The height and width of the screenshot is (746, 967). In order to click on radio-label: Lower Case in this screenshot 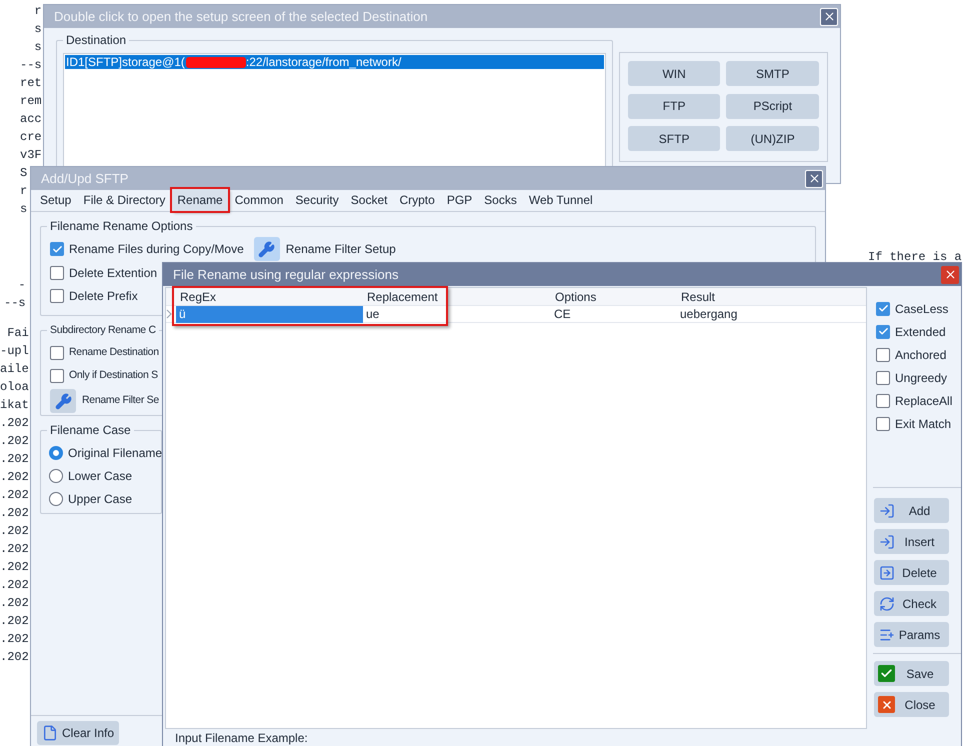, I will do `click(100, 476)`.